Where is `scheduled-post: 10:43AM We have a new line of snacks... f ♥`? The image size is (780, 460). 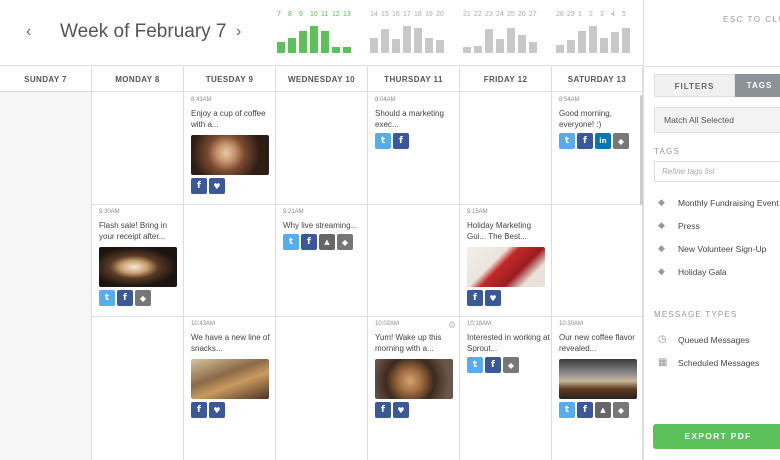 scheduled-post: 10:43AM We have a new line of snacks... f ♥ is located at coordinates (233, 369).